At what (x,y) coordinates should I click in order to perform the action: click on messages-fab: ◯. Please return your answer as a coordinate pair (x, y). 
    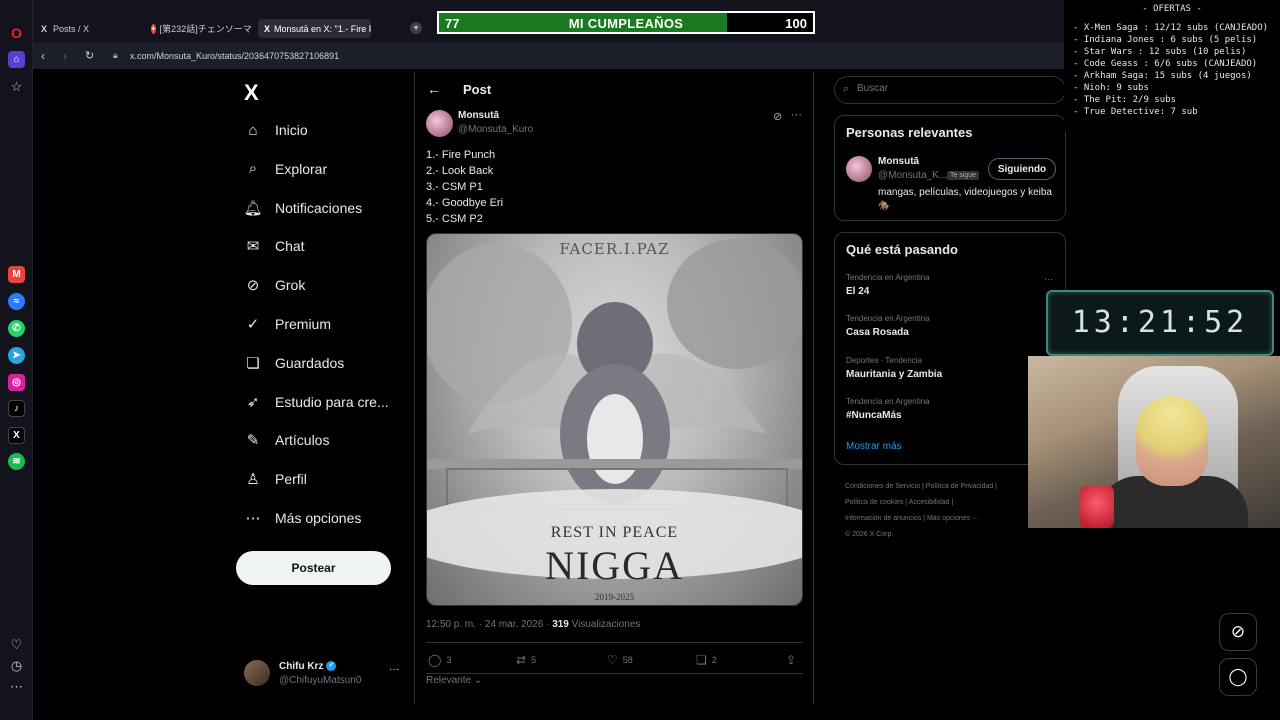
    Looking at the image, I should click on (1238, 677).